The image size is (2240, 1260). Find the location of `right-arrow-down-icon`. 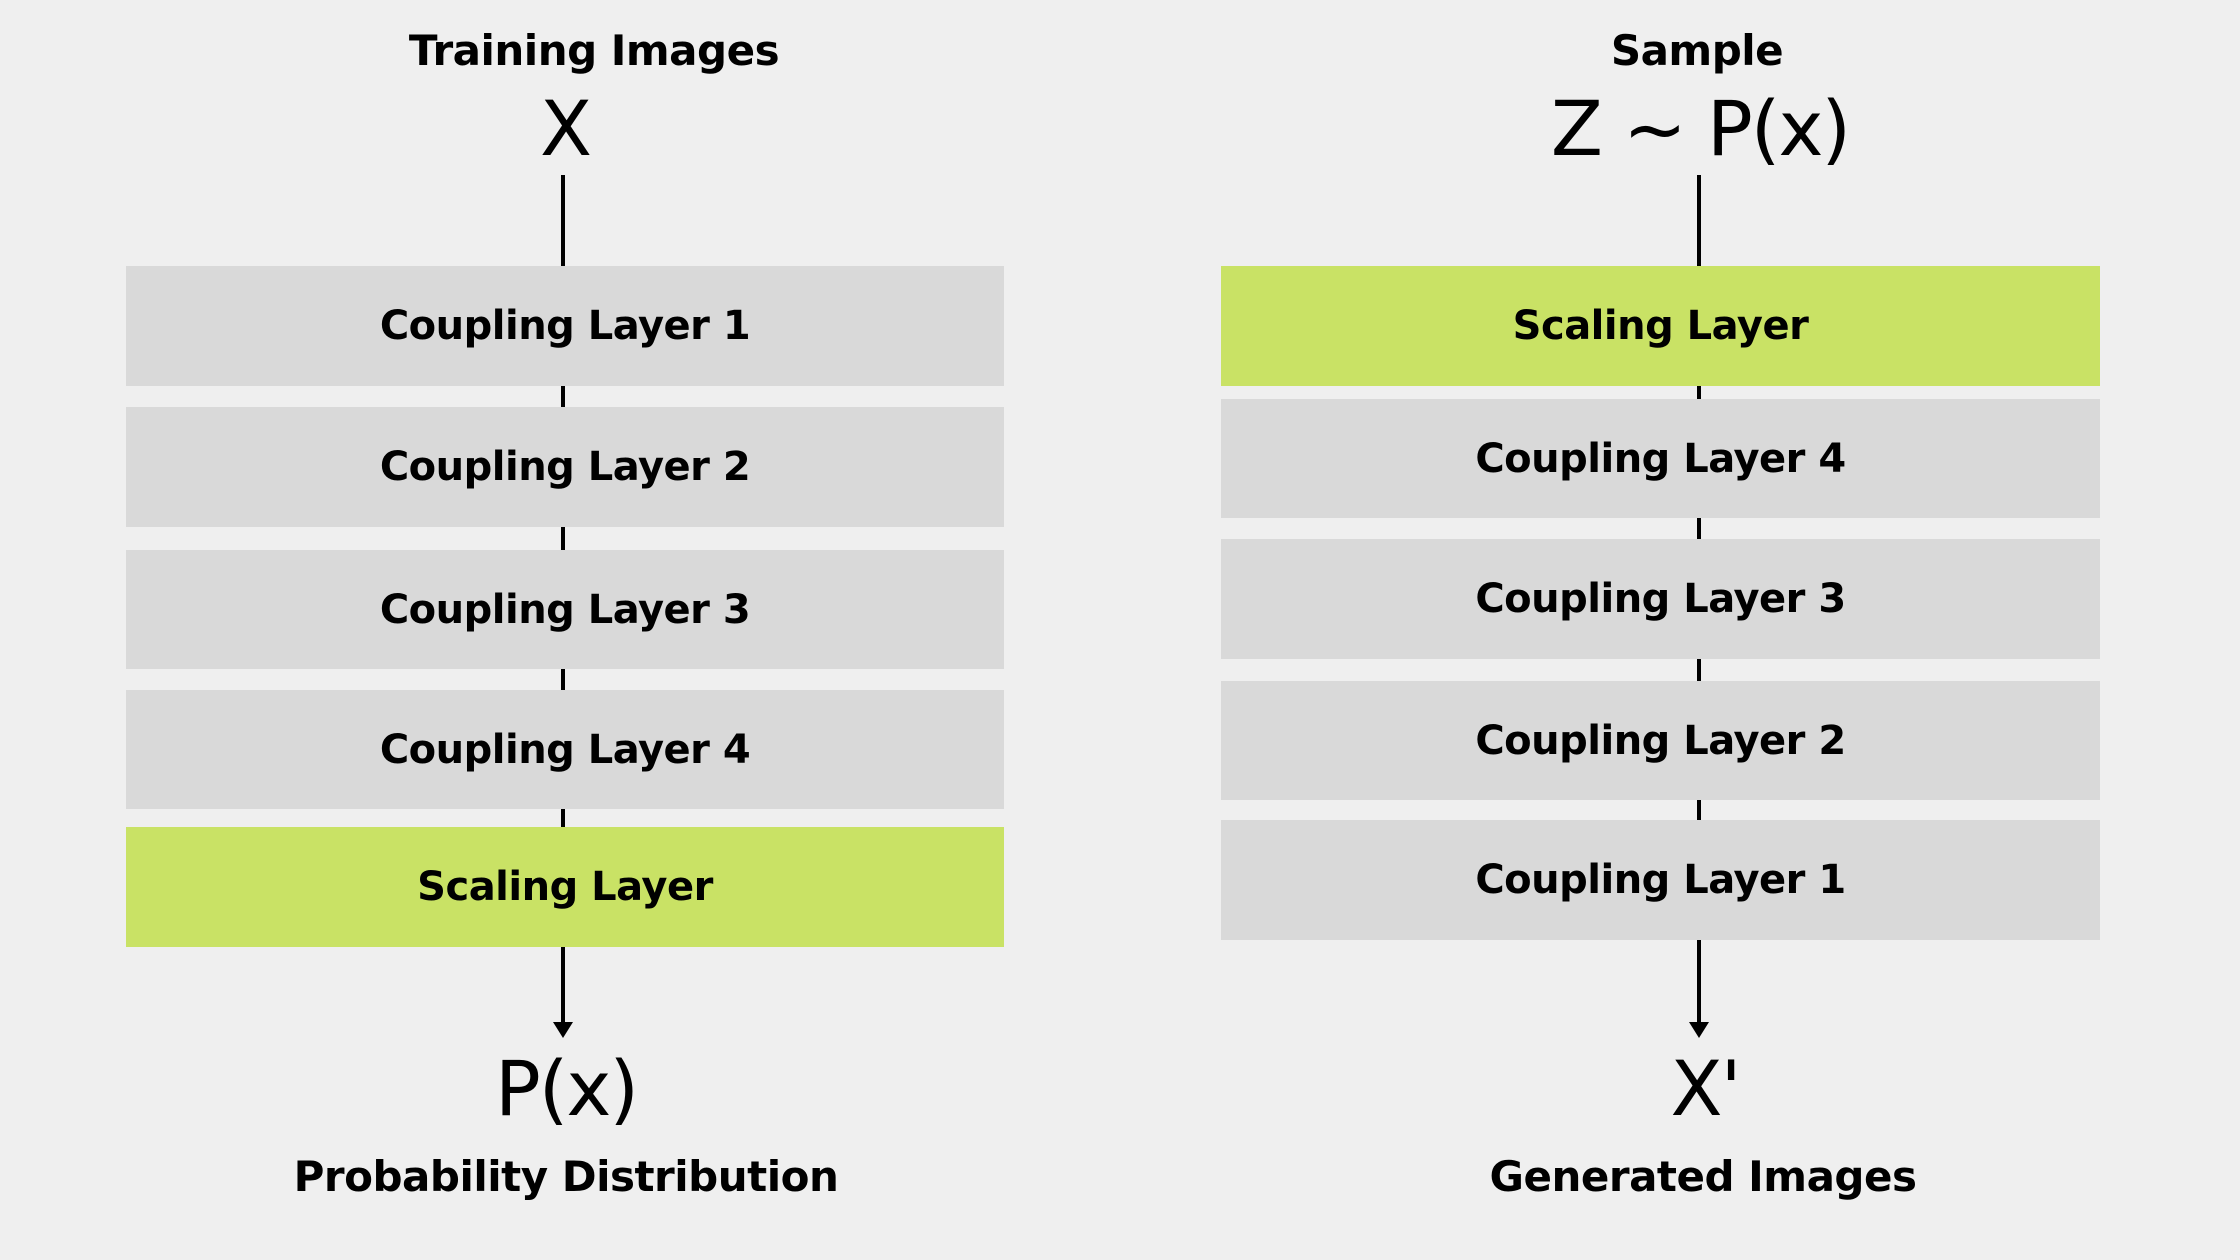

right-arrow-down-icon is located at coordinates (1699, 1030).